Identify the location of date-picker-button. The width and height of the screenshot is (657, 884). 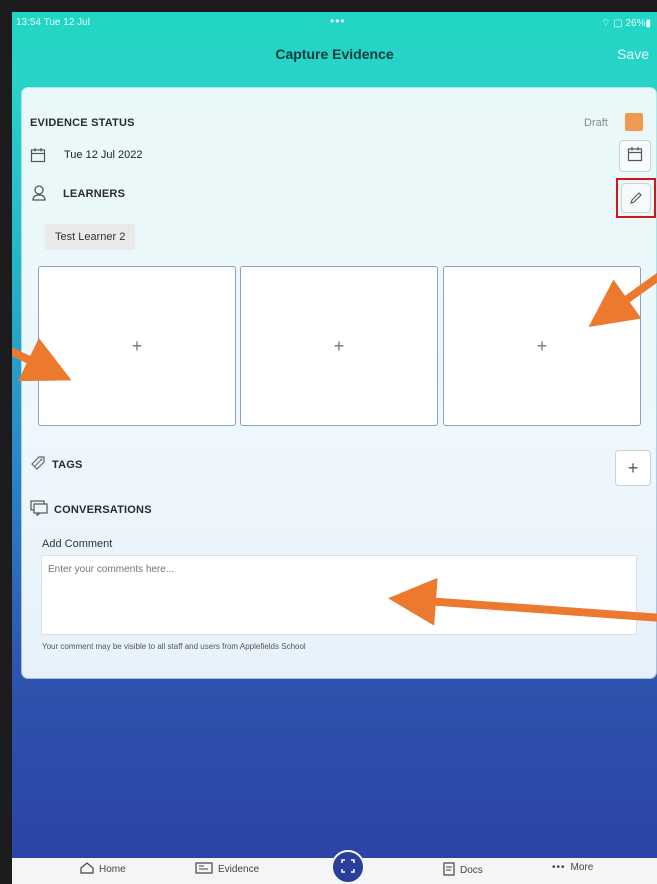
(635, 156).